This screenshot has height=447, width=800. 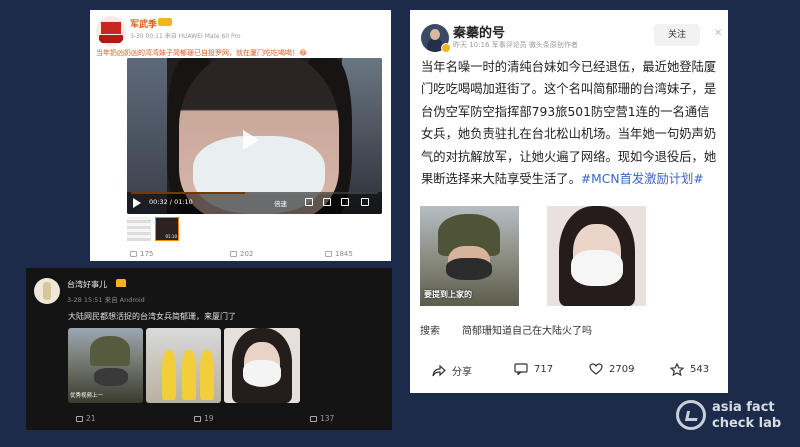 I want to click on crown-badge-icon, so click(x=121, y=283).